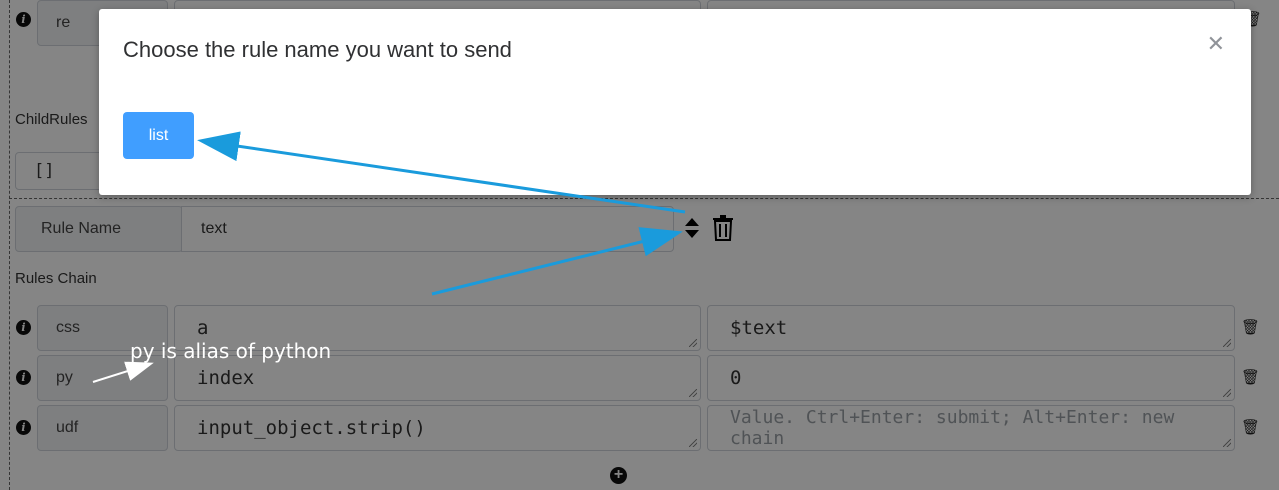 This screenshot has width=1279, height=490. What do you see at coordinates (231, 351) in the screenshot?
I see `annotation-text: py is alias of python` at bounding box center [231, 351].